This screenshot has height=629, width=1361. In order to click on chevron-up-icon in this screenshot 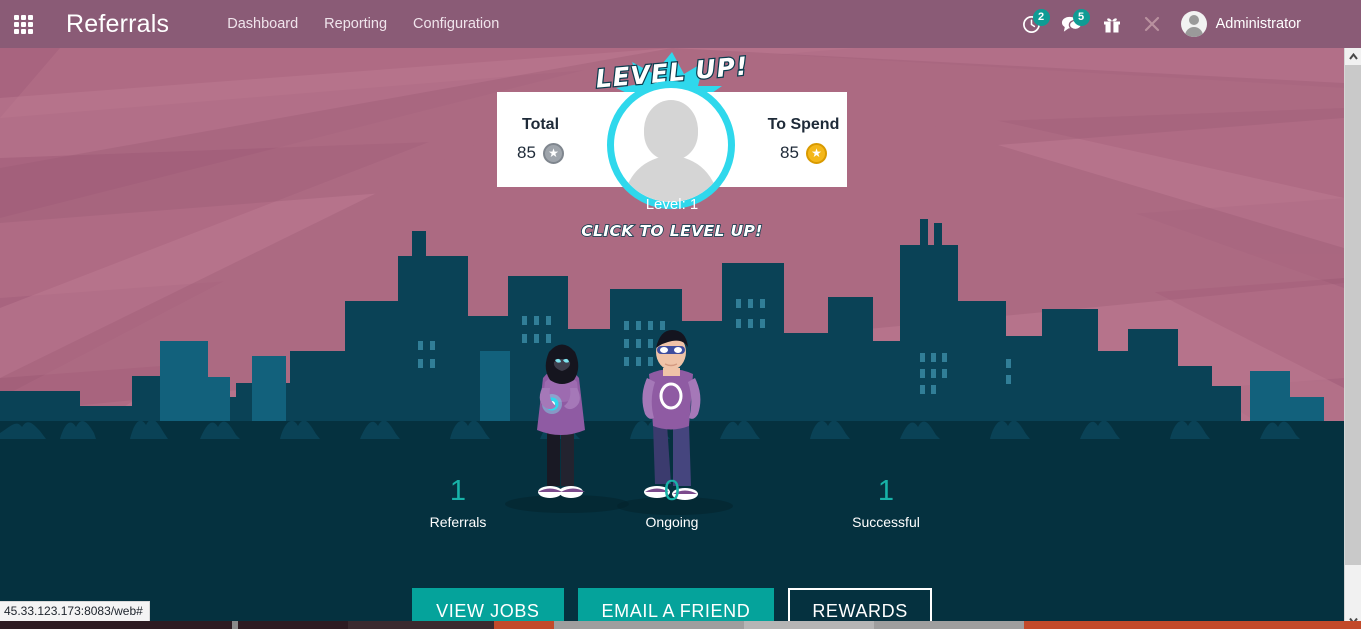, I will do `click(1353, 56)`.